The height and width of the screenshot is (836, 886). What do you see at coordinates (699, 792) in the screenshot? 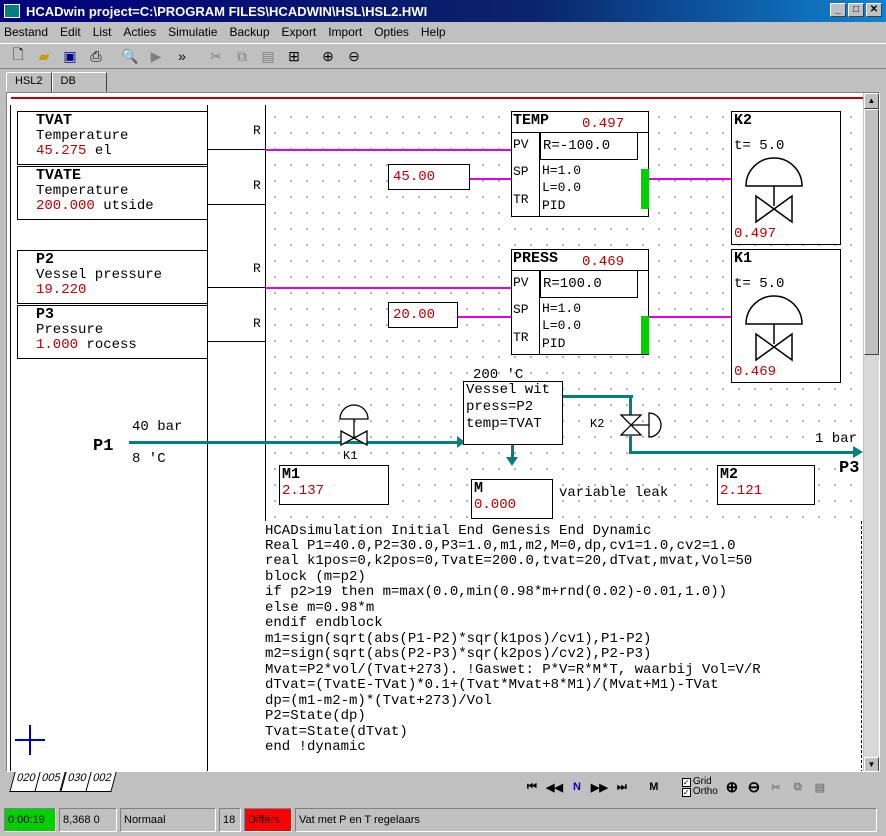
I see `ortho-checkbox: ✓ Ortho` at bounding box center [699, 792].